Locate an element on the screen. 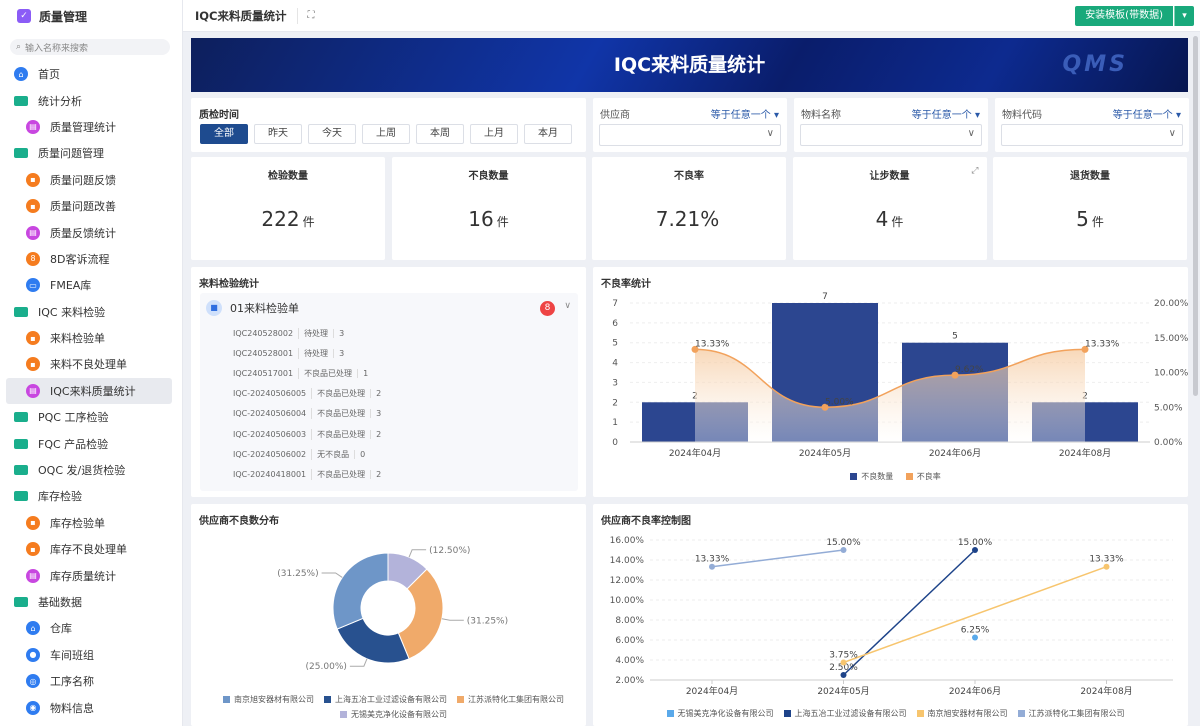  sidebar-item: ⌂ 仓库 is located at coordinates (91, 628).